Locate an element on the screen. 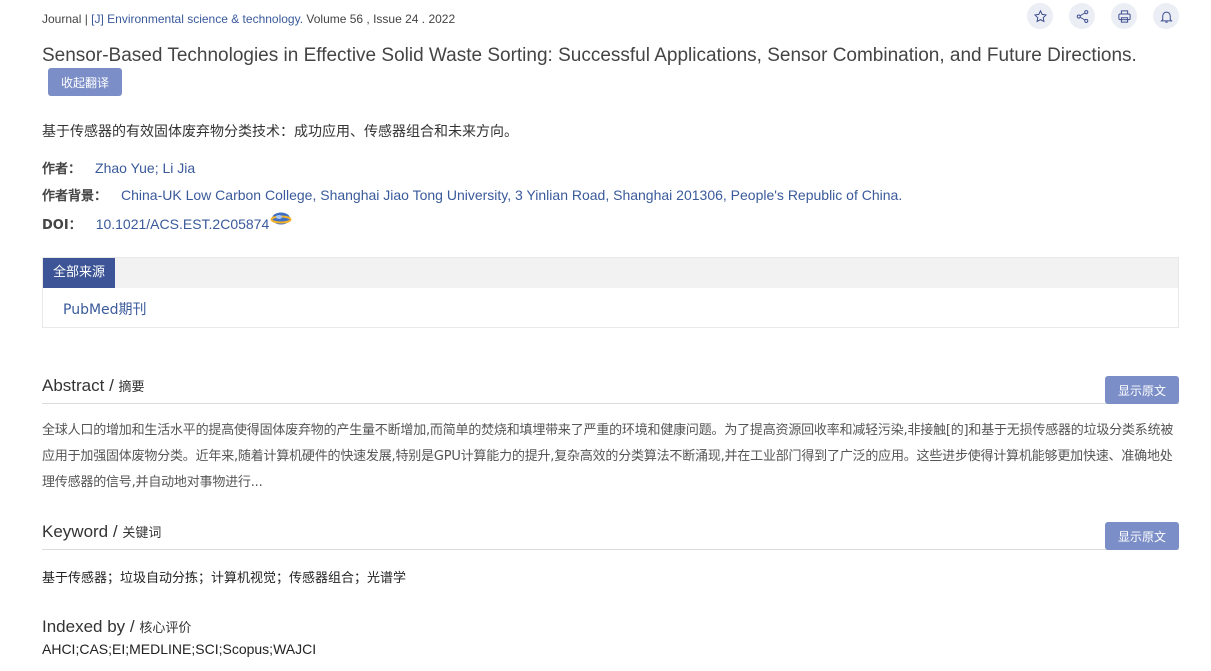 The width and height of the screenshot is (1211, 671). print-button is located at coordinates (1124, 16).